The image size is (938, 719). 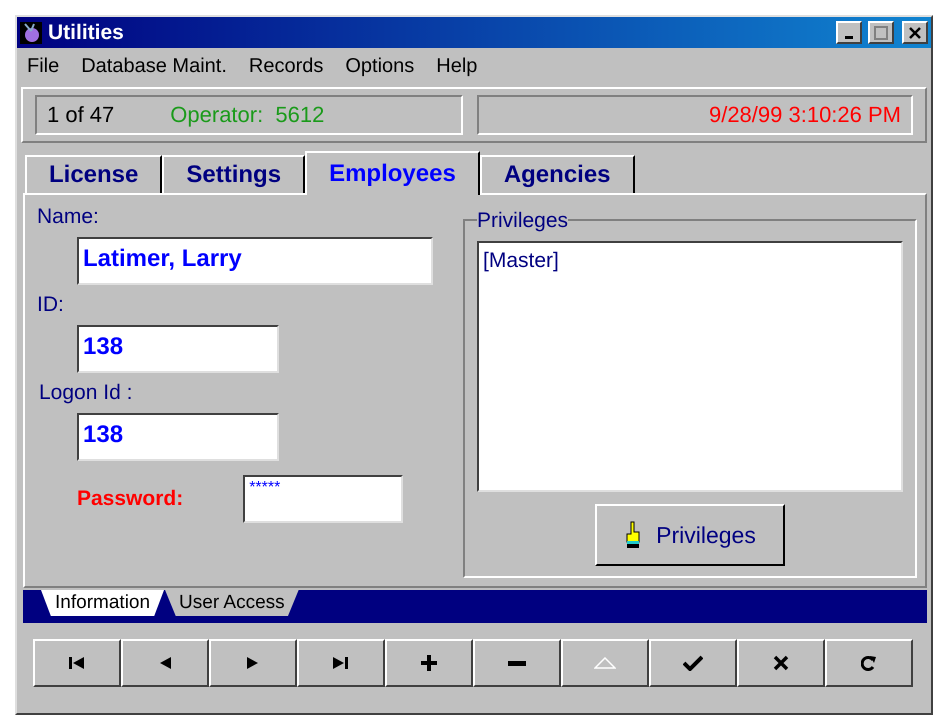 I want to click on name-label: Name:, so click(x=68, y=217).